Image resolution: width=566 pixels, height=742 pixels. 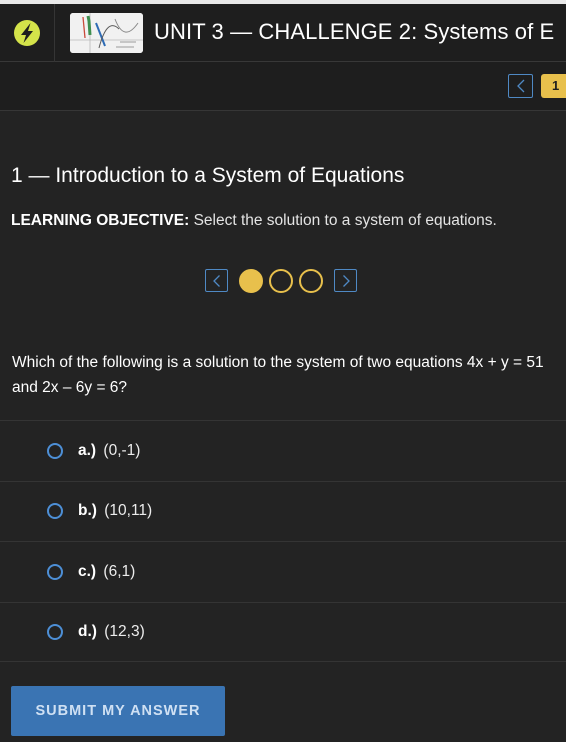 What do you see at coordinates (87, 571) in the screenshot?
I see `option-letter: c.)` at bounding box center [87, 571].